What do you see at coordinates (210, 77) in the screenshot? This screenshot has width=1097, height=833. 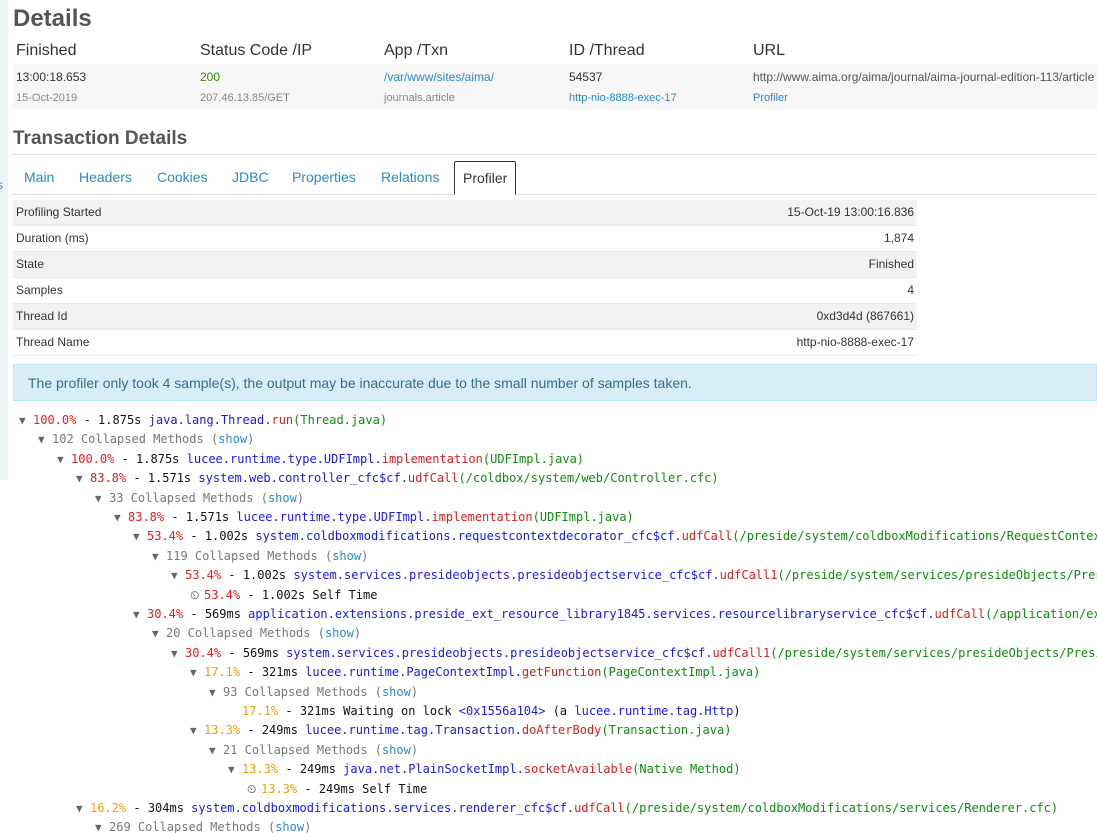 I see `status-code: 200` at bounding box center [210, 77].